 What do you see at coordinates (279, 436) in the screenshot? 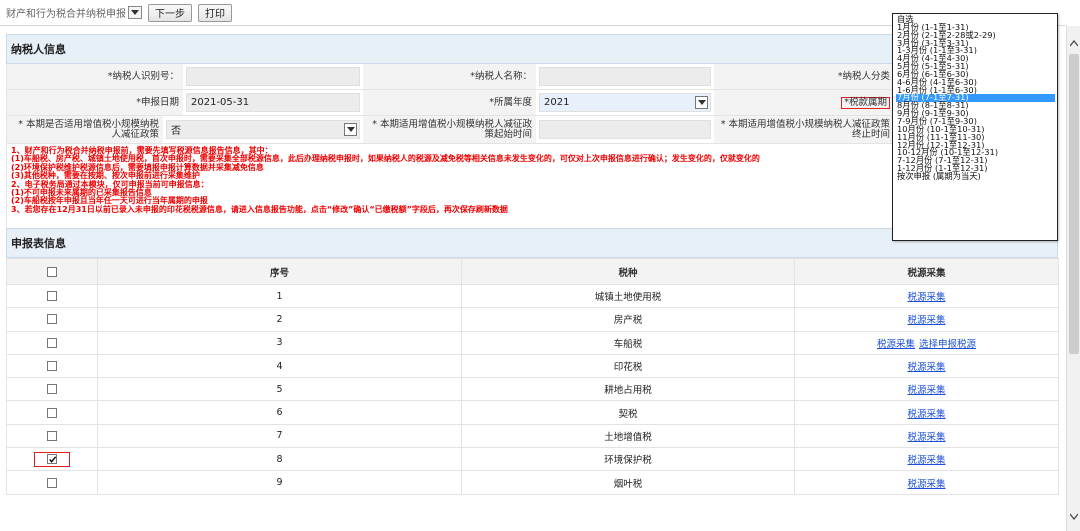
I see `row-seq: 7` at bounding box center [279, 436].